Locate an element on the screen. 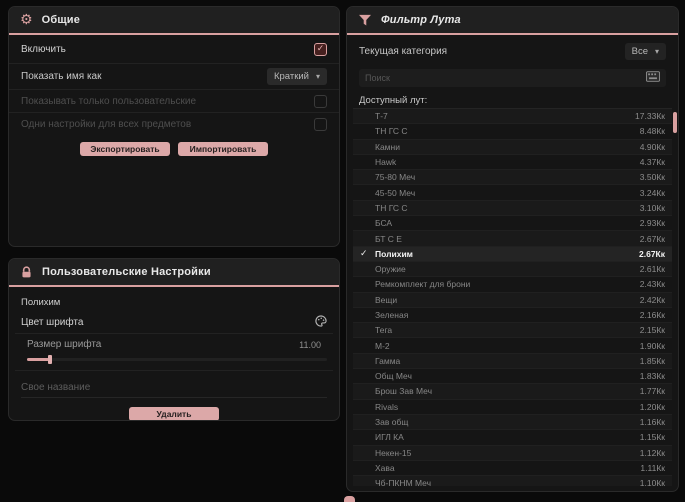 The width and height of the screenshot is (685, 502). font-size-value: 11.00 is located at coordinates (310, 344).